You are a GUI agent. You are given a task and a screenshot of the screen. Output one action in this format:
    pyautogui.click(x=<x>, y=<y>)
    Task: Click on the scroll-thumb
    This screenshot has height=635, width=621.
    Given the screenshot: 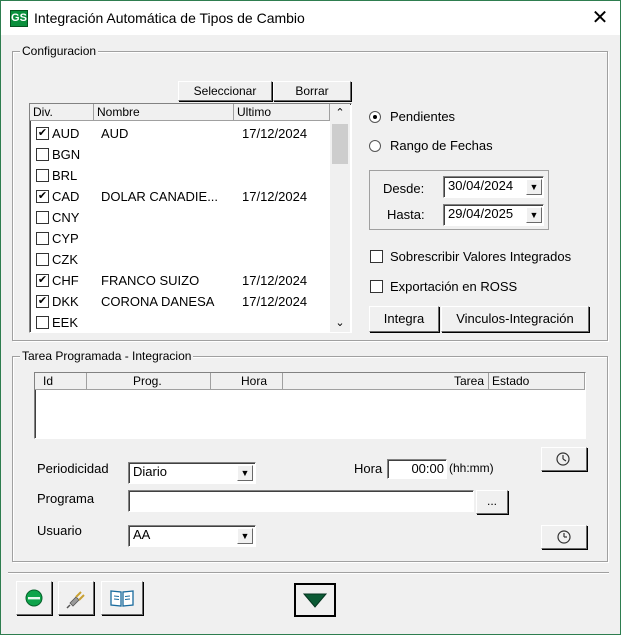 What is the action you would take?
    pyautogui.click(x=340, y=144)
    